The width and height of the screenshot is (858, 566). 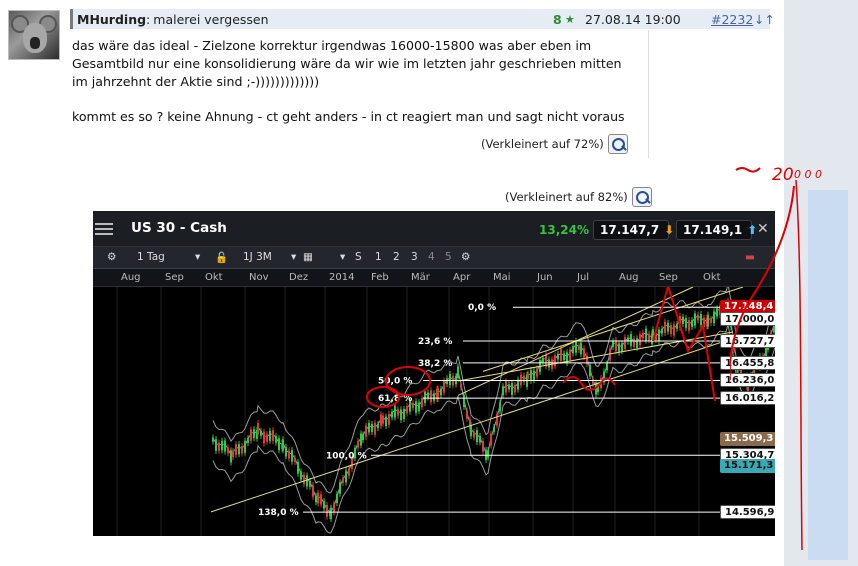 I want to click on annotation-projection, so click(x=684, y=342).